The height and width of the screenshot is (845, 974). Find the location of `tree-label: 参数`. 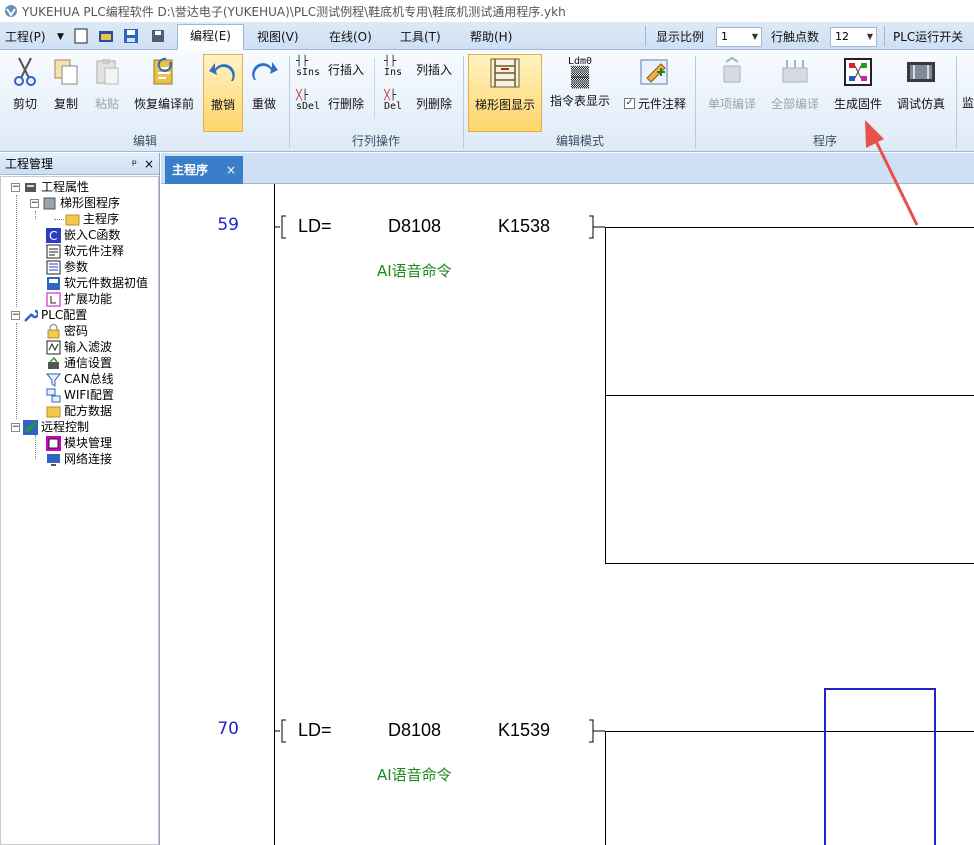

tree-label: 参数 is located at coordinates (76, 267).